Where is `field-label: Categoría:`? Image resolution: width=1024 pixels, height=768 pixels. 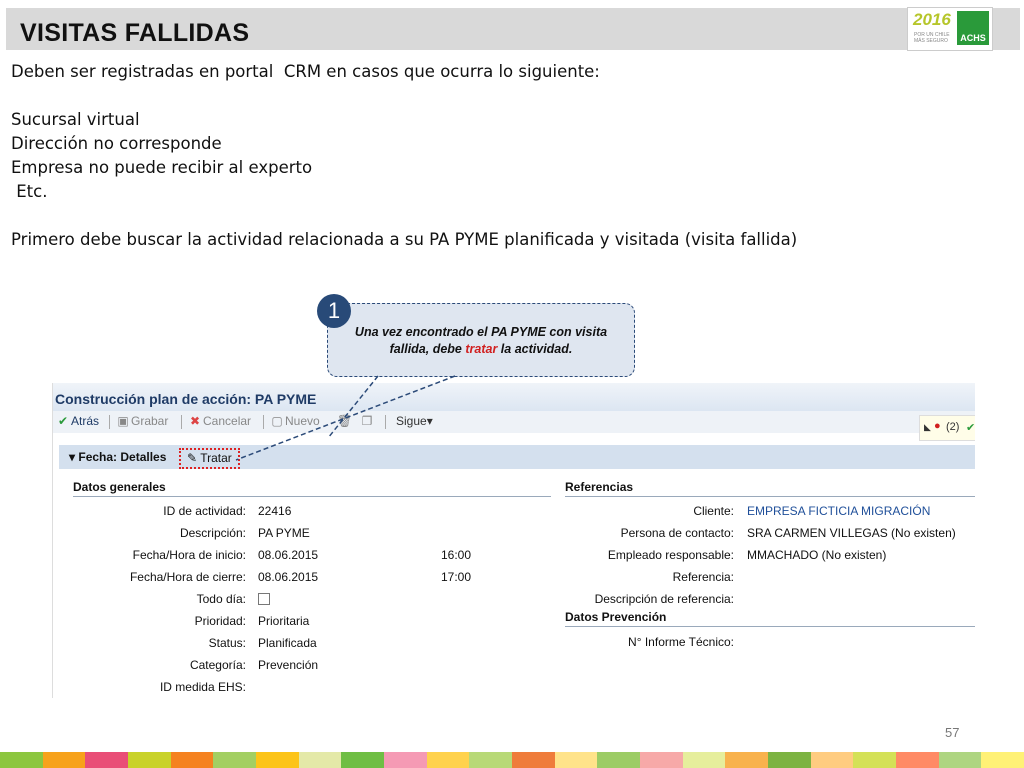
field-label: Categoría: is located at coordinates (217, 665).